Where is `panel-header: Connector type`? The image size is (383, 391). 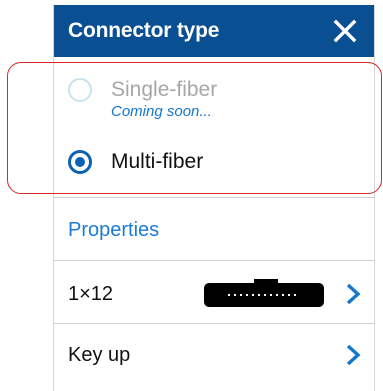 panel-header: Connector type is located at coordinates (214, 31).